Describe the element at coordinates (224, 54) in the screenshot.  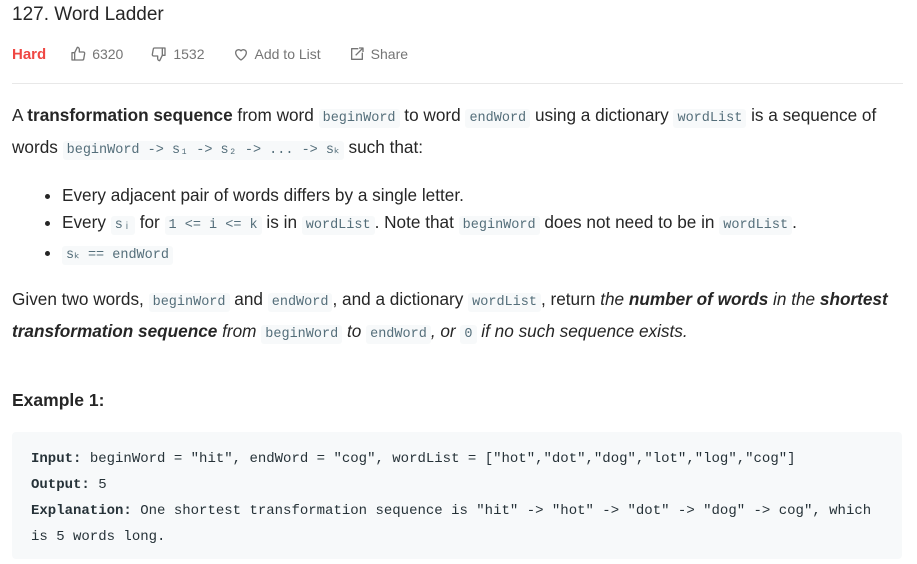
I see `problem-meta-bar: Hard 6320 1532 Add to List Share` at that location.